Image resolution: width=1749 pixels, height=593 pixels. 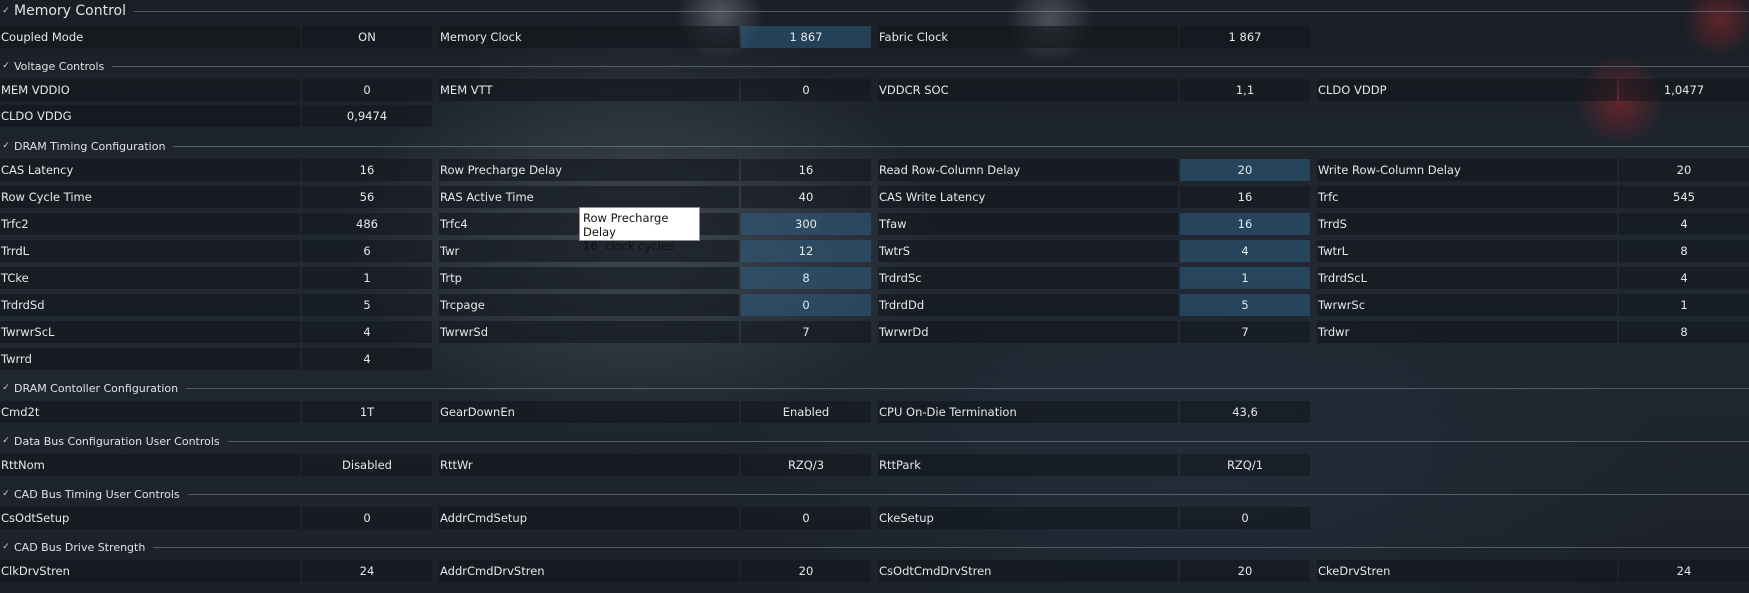 I want to click on setting-trrds: TrrdS 4, so click(x=1533, y=224).